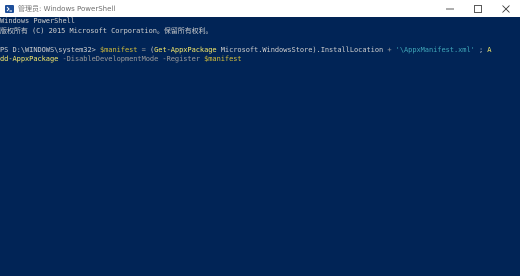 The image size is (520, 276). What do you see at coordinates (489, 49) in the screenshot?
I see `command-token-wrapped: A` at bounding box center [489, 49].